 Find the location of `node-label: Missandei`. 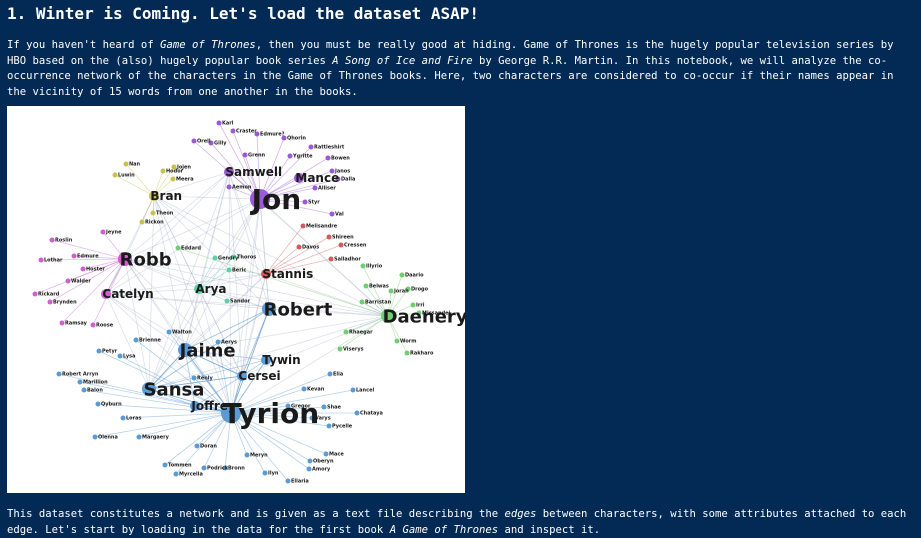

node-label: Missandei is located at coordinates (436, 314).